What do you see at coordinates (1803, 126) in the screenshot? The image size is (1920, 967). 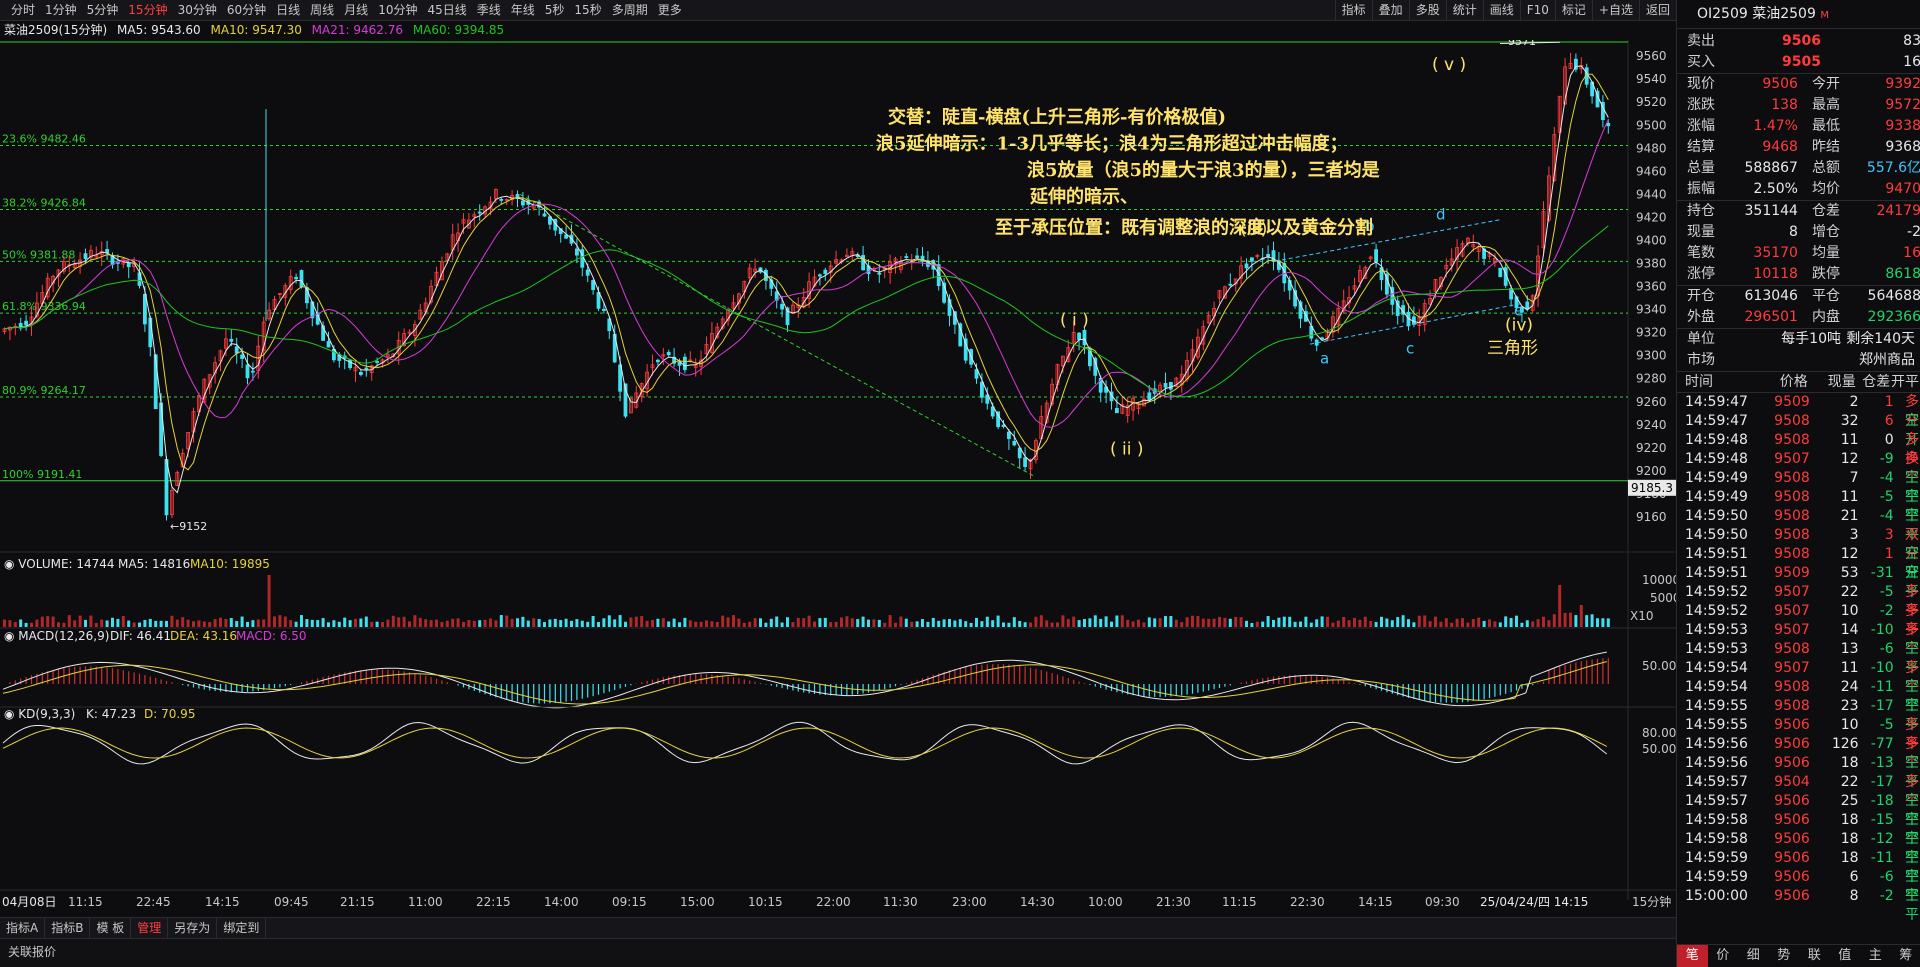 I see `stat-row: 涨幅 1.47% 最低 9338` at bounding box center [1803, 126].